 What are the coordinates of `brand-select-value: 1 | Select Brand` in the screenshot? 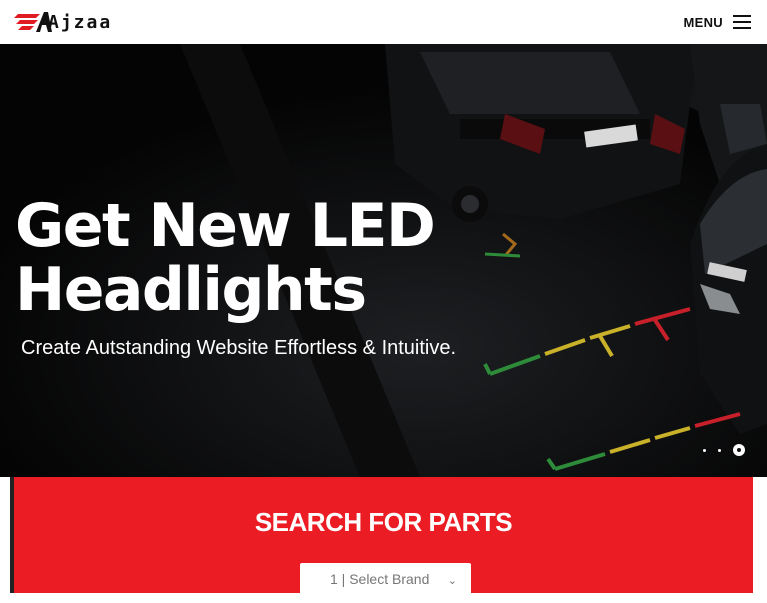 It's located at (380, 579).